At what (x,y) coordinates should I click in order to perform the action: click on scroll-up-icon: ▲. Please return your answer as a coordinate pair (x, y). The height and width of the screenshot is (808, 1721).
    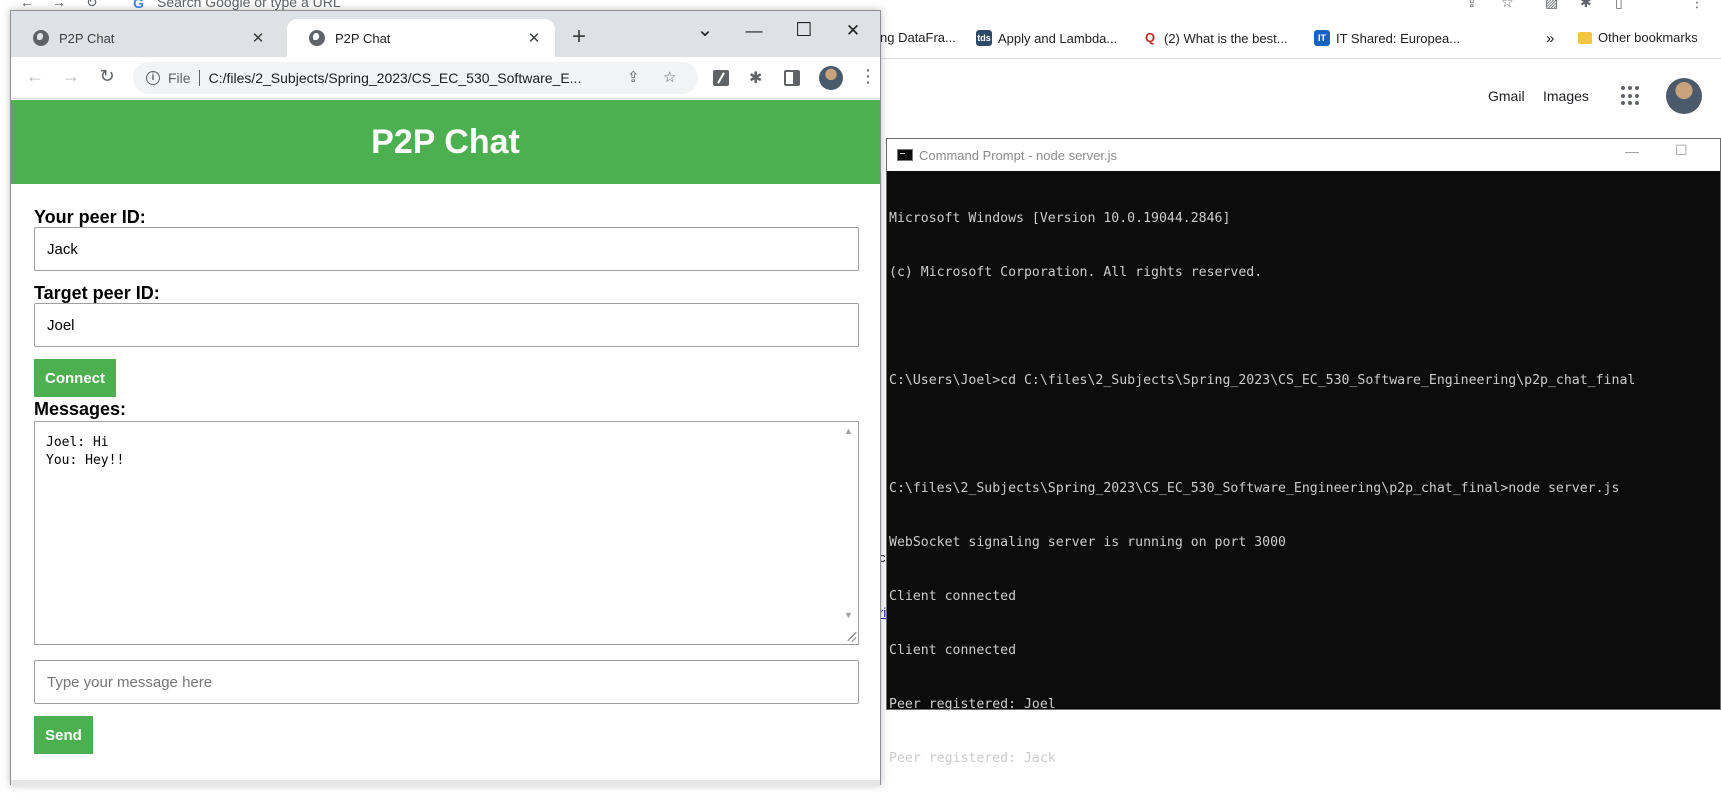
    Looking at the image, I should click on (848, 431).